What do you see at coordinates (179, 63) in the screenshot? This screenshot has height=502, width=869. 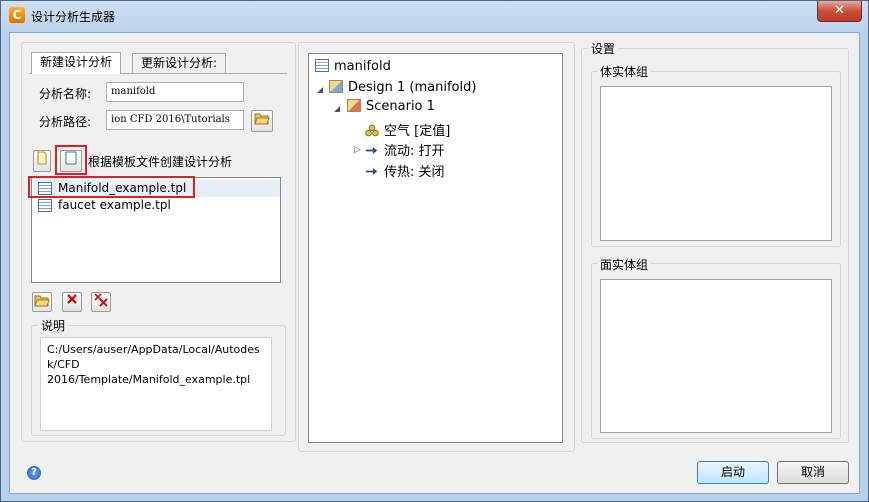 I see `tab-update-analysis: 更新设计分析:` at bounding box center [179, 63].